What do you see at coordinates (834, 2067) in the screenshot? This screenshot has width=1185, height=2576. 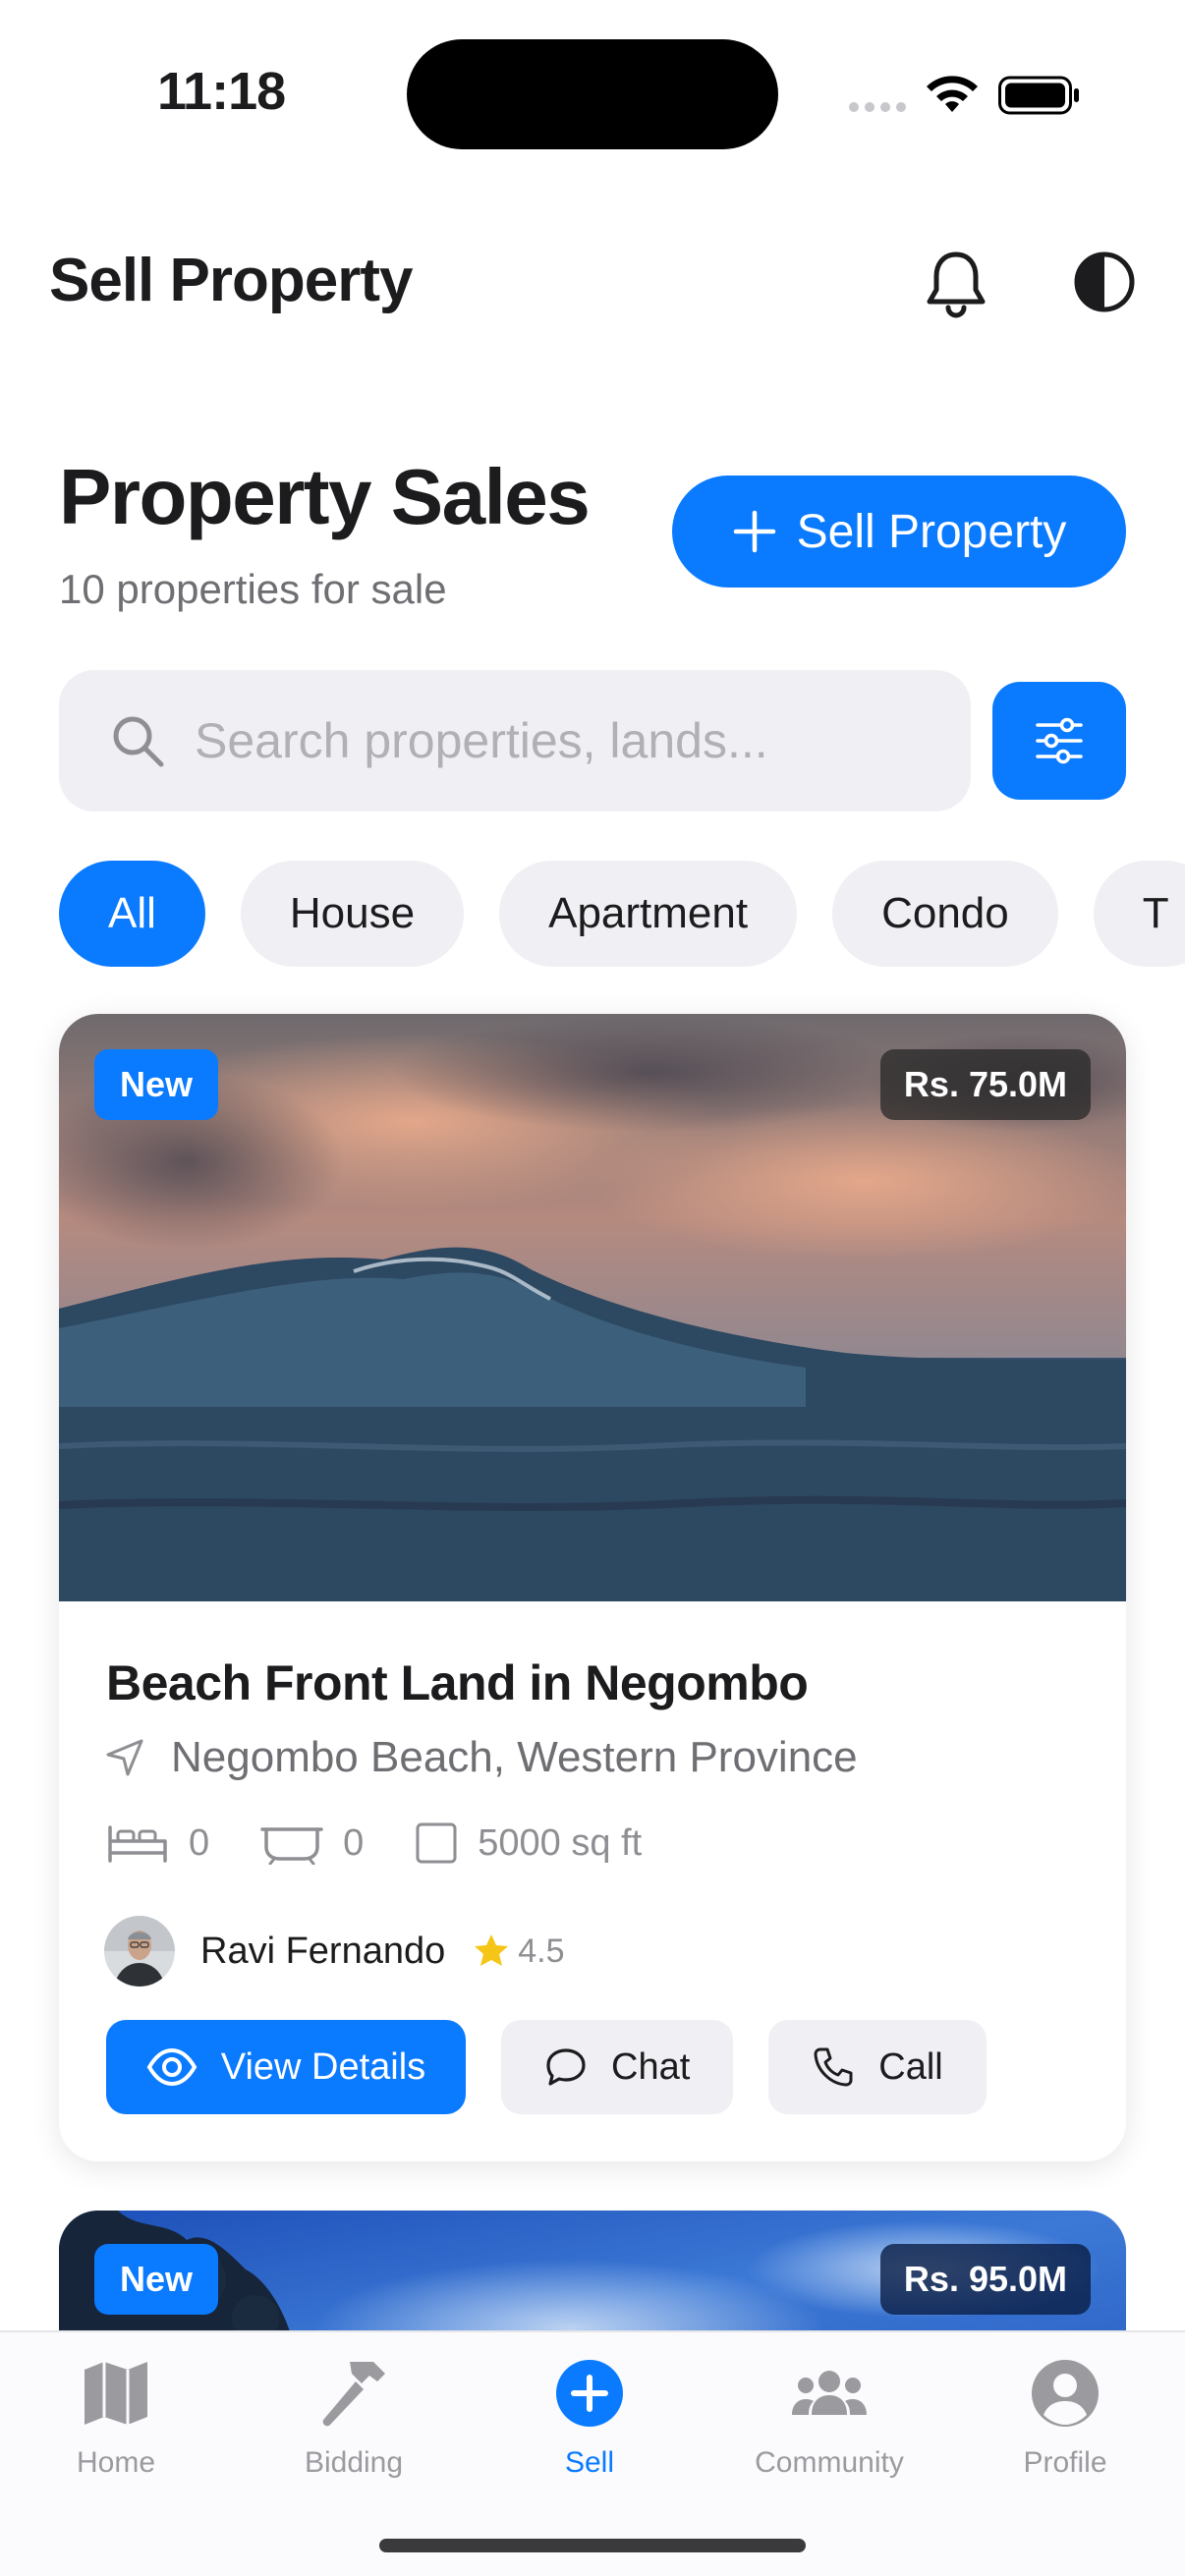 I see `phone-icon` at bounding box center [834, 2067].